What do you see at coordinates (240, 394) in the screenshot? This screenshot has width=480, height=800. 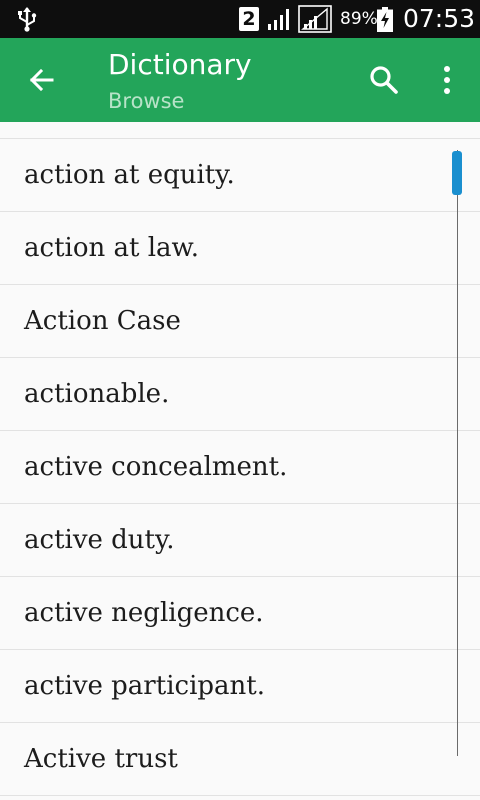 I see `list-item: actionable.` at bounding box center [240, 394].